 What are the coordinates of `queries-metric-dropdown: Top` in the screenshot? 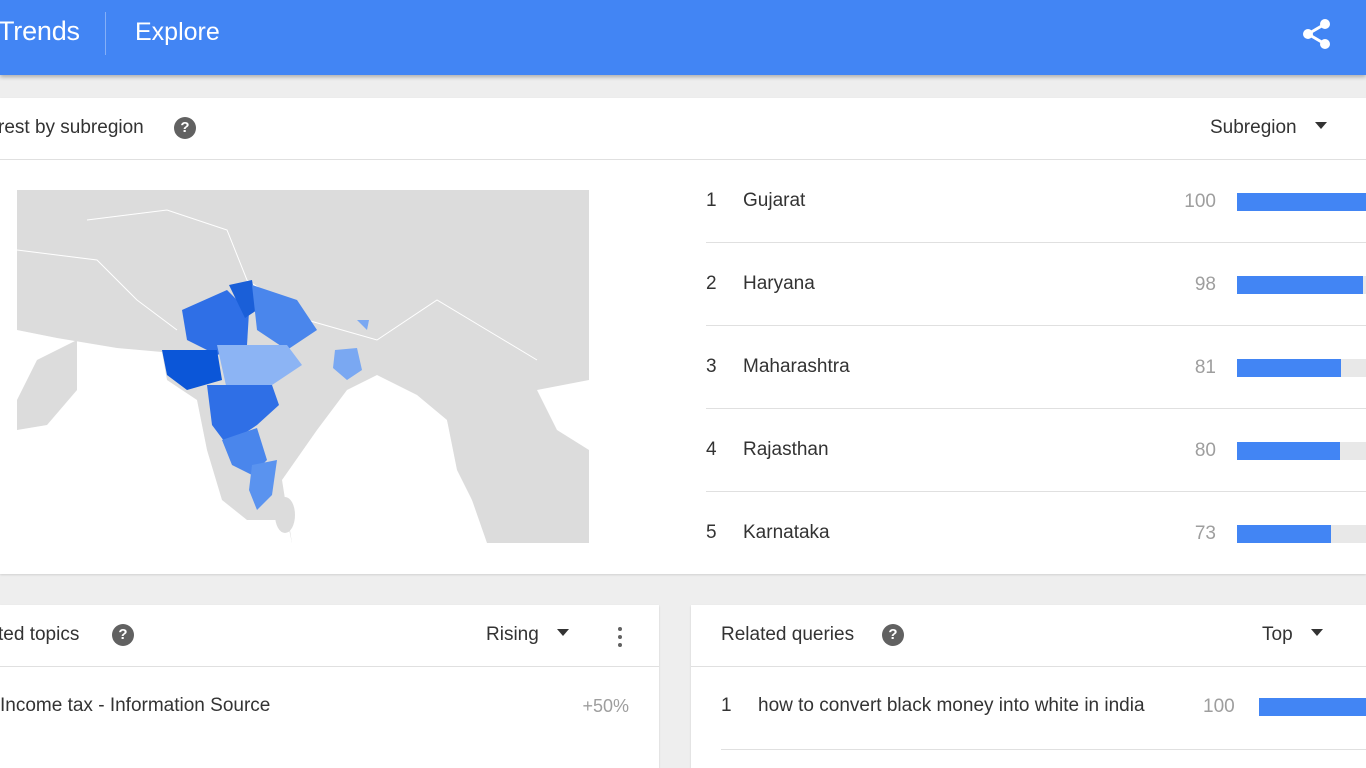 It's located at (1292, 635).